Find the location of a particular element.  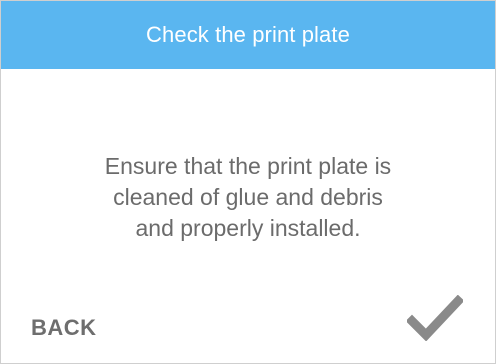

confirm-button is located at coordinates (435, 318).